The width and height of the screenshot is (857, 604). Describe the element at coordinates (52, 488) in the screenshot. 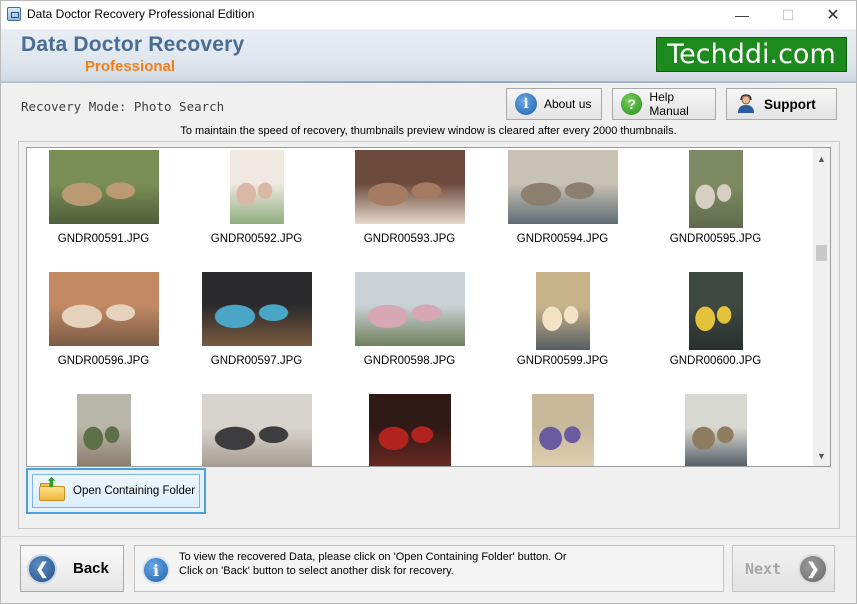

I see `folder-icon: ⬆` at that location.